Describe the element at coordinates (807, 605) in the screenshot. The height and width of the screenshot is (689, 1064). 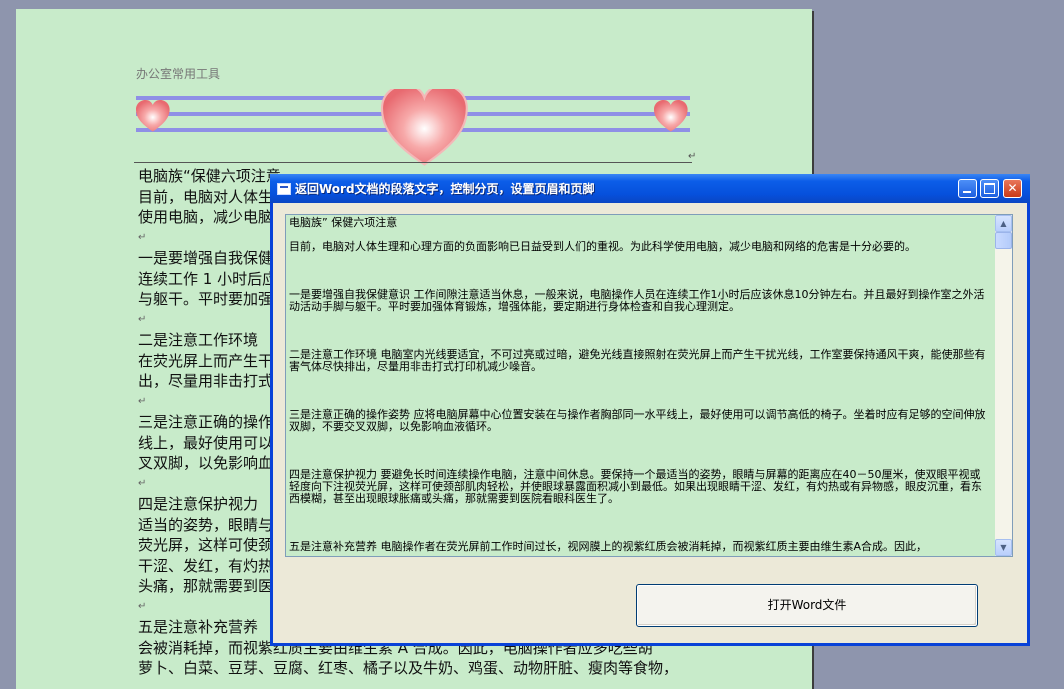
I see `open-word-file-button: 打开Word文件` at that location.